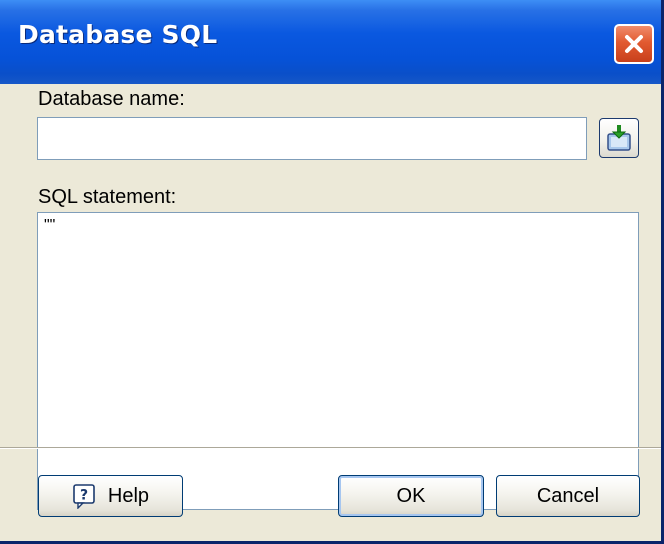 The image size is (664, 544). I want to click on help-button: ? Help, so click(110, 496).